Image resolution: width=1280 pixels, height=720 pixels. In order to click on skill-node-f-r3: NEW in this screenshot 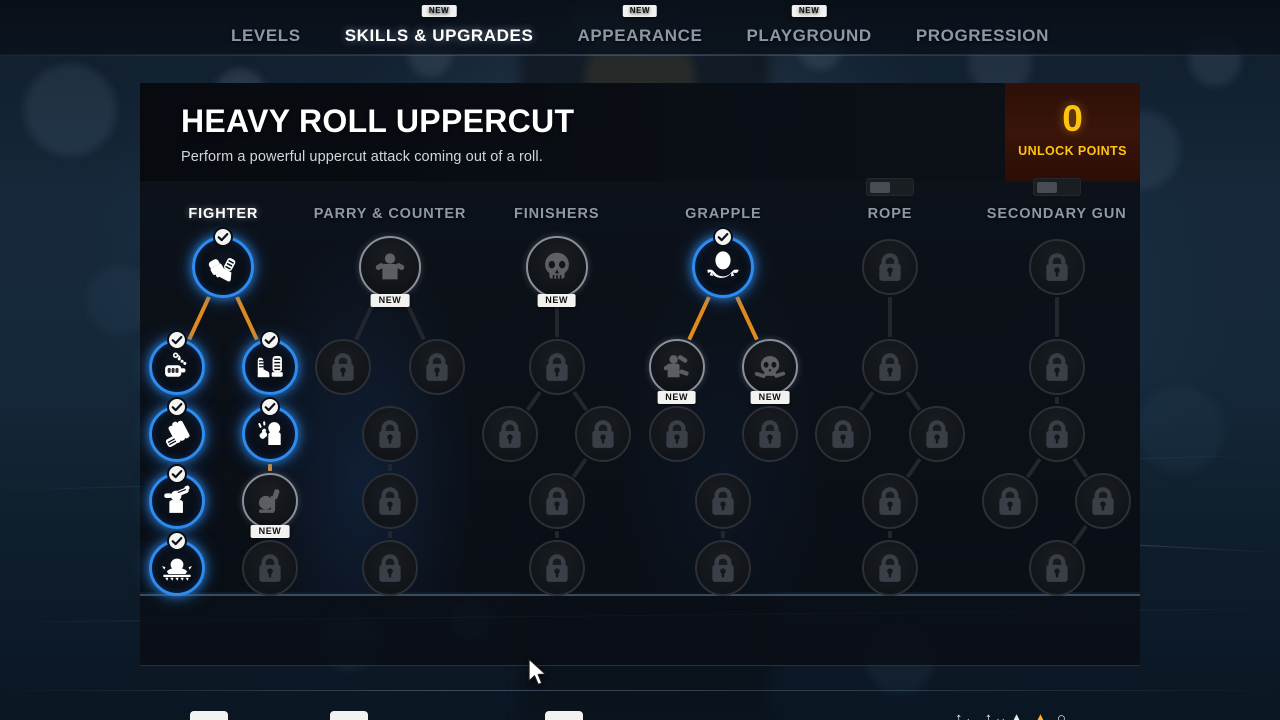, I will do `click(270, 505)`.